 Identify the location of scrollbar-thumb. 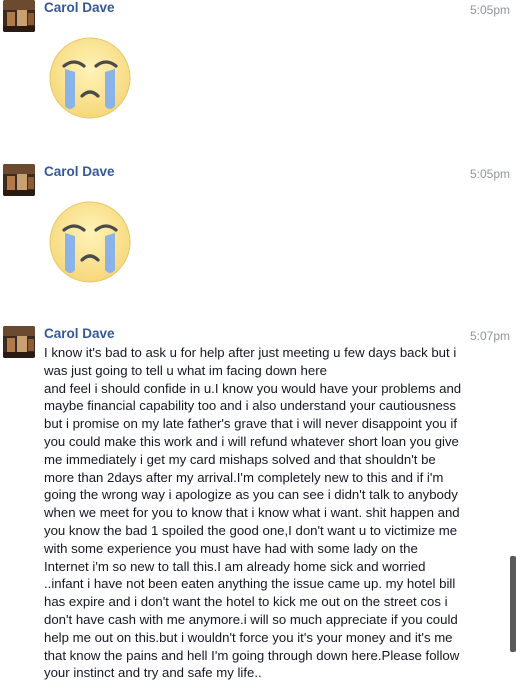
(513, 604).